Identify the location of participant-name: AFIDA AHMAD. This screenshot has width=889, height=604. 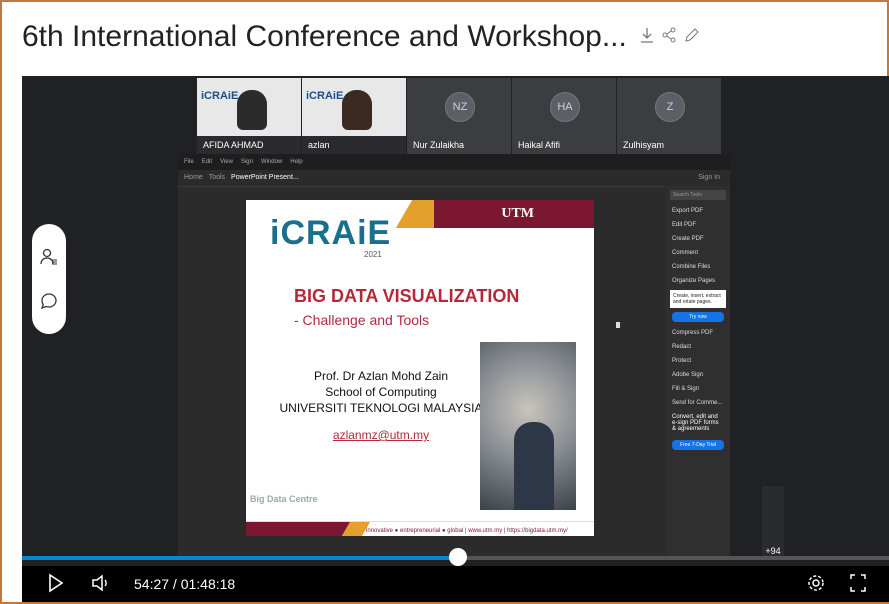
(249, 145).